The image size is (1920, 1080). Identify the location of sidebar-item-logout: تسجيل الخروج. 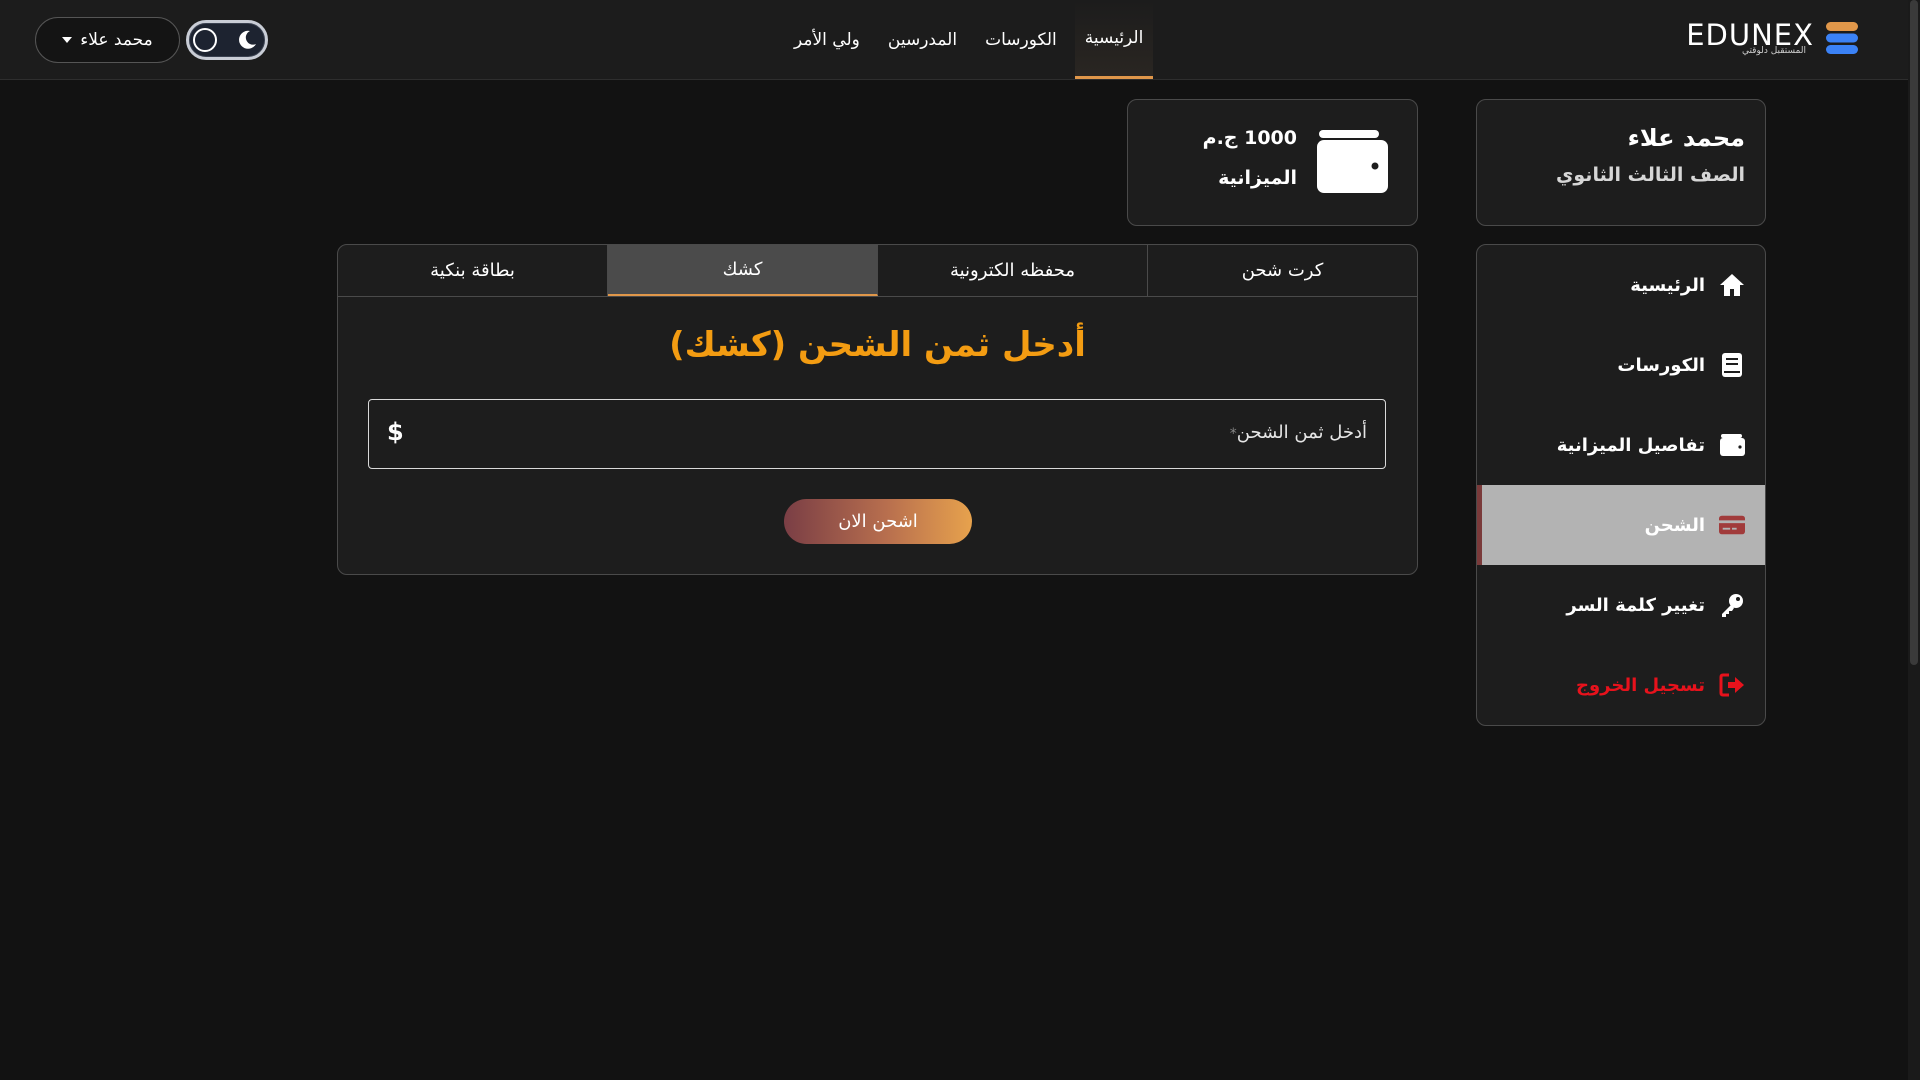
(1621, 685).